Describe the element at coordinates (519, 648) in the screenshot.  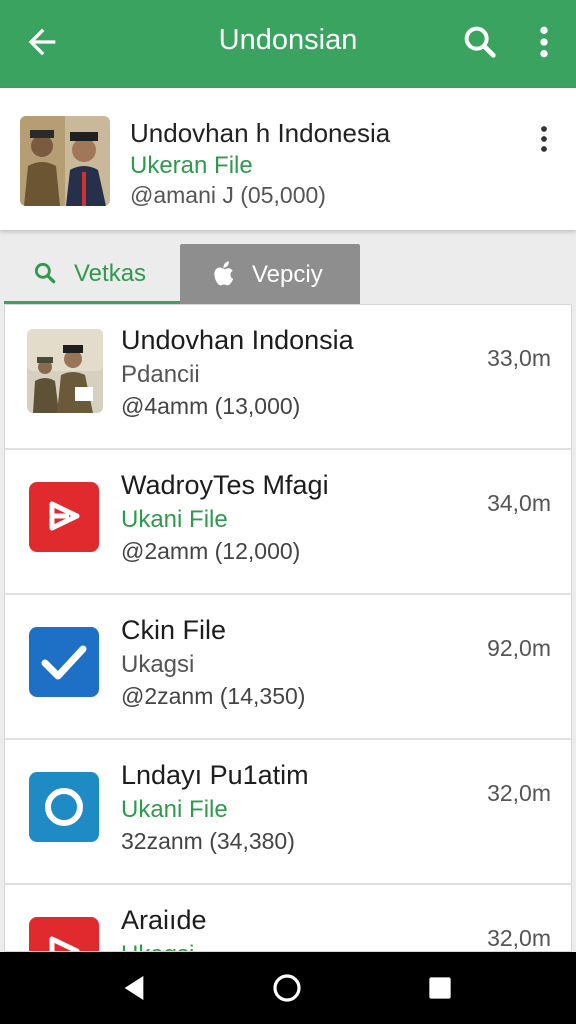
I see `item-size: 92,0m` at that location.